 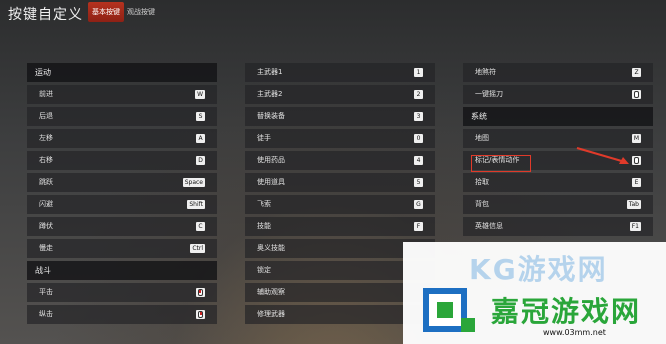 I want to click on keybind-row-dodge: 闪避 Shift, so click(x=122, y=204).